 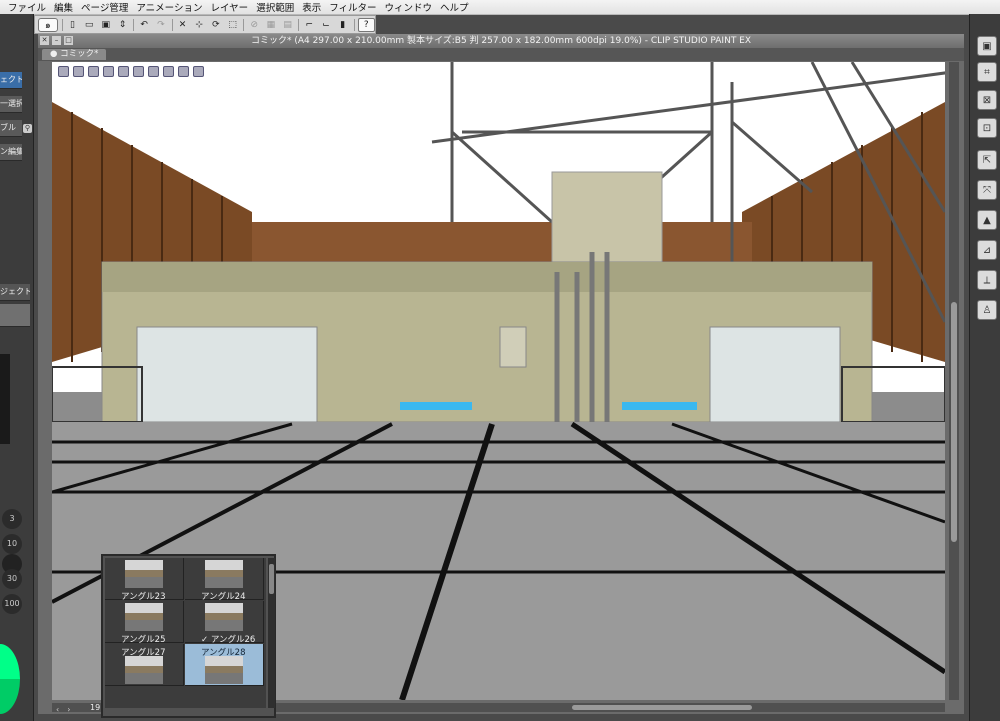 I want to click on menu-selection: 選択範囲, so click(x=275, y=7).